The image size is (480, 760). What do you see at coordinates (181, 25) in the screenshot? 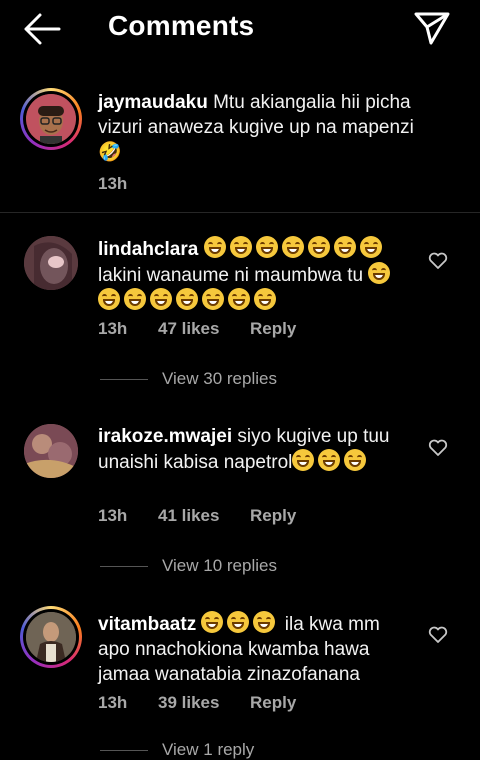
I see `page-title: Comments` at bounding box center [181, 25].